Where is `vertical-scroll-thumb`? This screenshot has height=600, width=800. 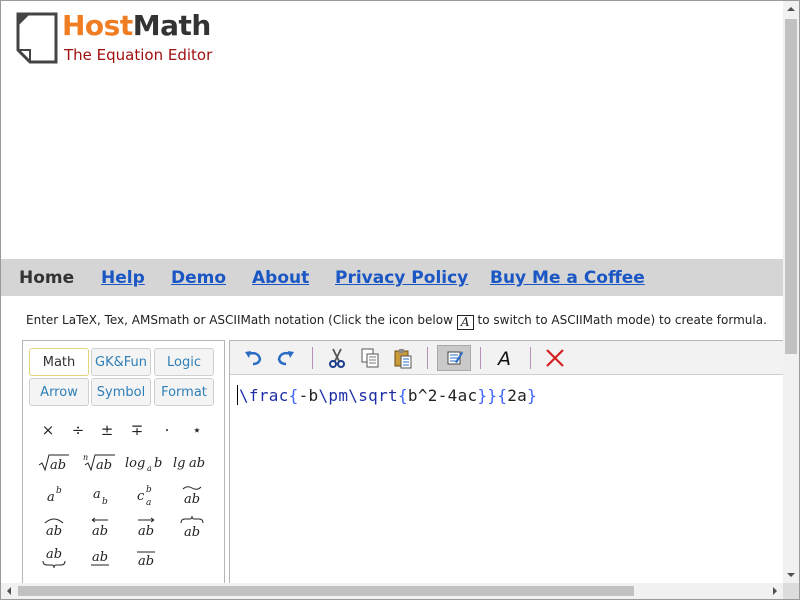 vertical-scroll-thumb is located at coordinates (791, 186).